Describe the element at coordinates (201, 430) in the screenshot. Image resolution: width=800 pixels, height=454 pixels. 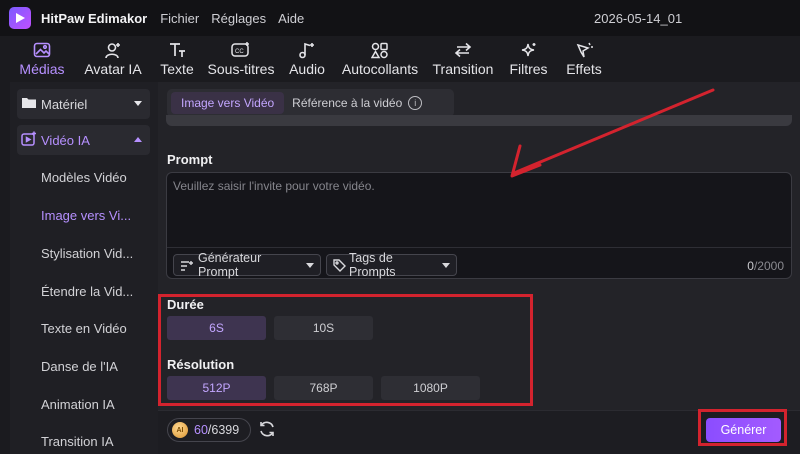
I see `credits-used: 60` at that location.